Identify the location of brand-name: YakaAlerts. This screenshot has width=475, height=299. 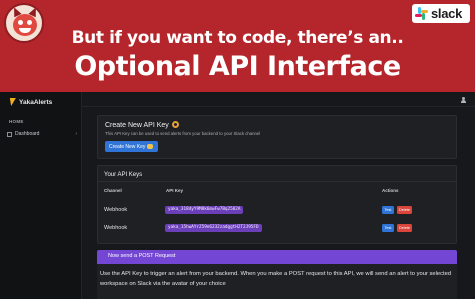
(36, 102).